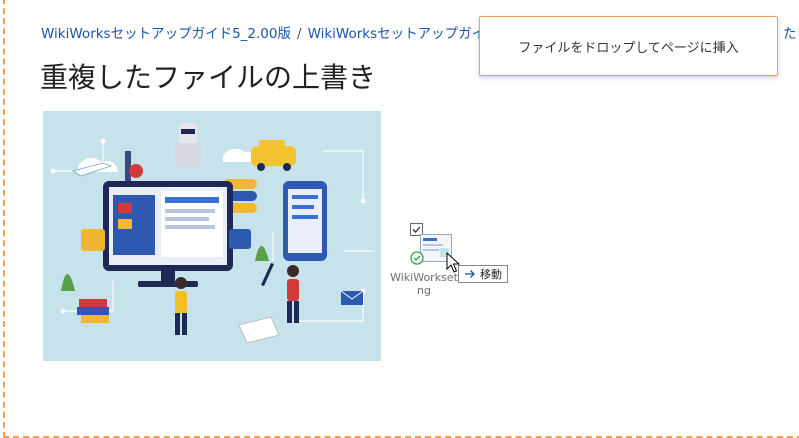 The image size is (799, 438). I want to click on drop-hint-text: ファイルをドロップしてページに挿入, so click(628, 48).